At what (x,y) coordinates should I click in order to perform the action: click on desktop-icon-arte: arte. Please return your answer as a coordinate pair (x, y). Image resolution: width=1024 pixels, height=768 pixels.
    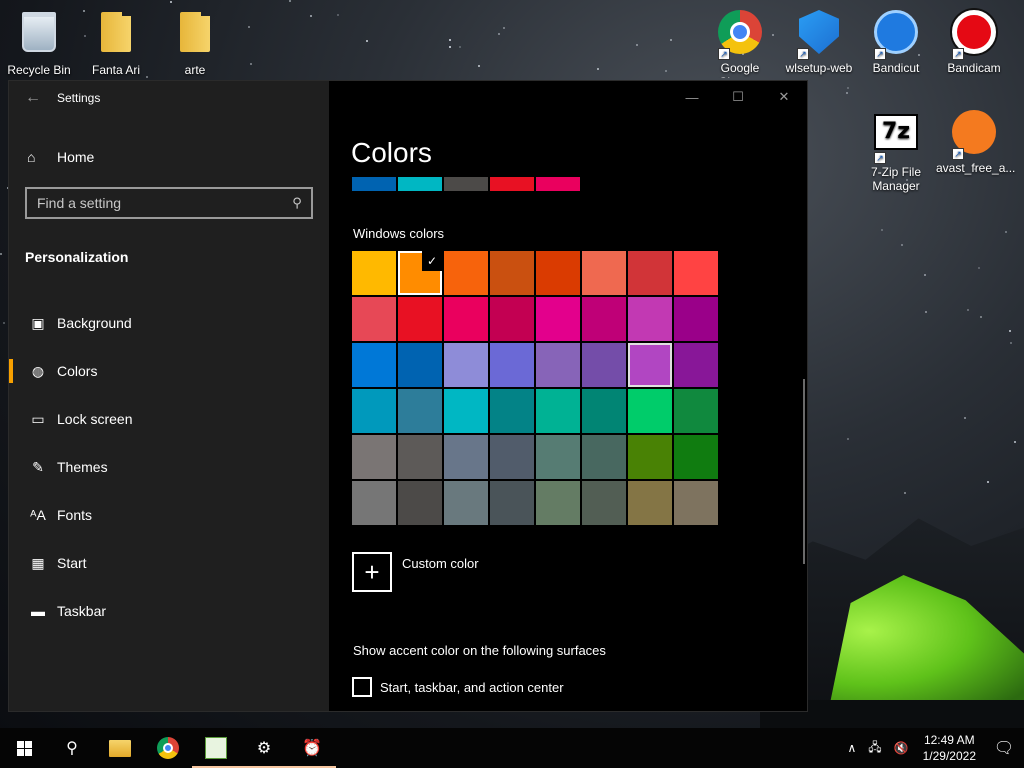
    Looking at the image, I should click on (195, 42).